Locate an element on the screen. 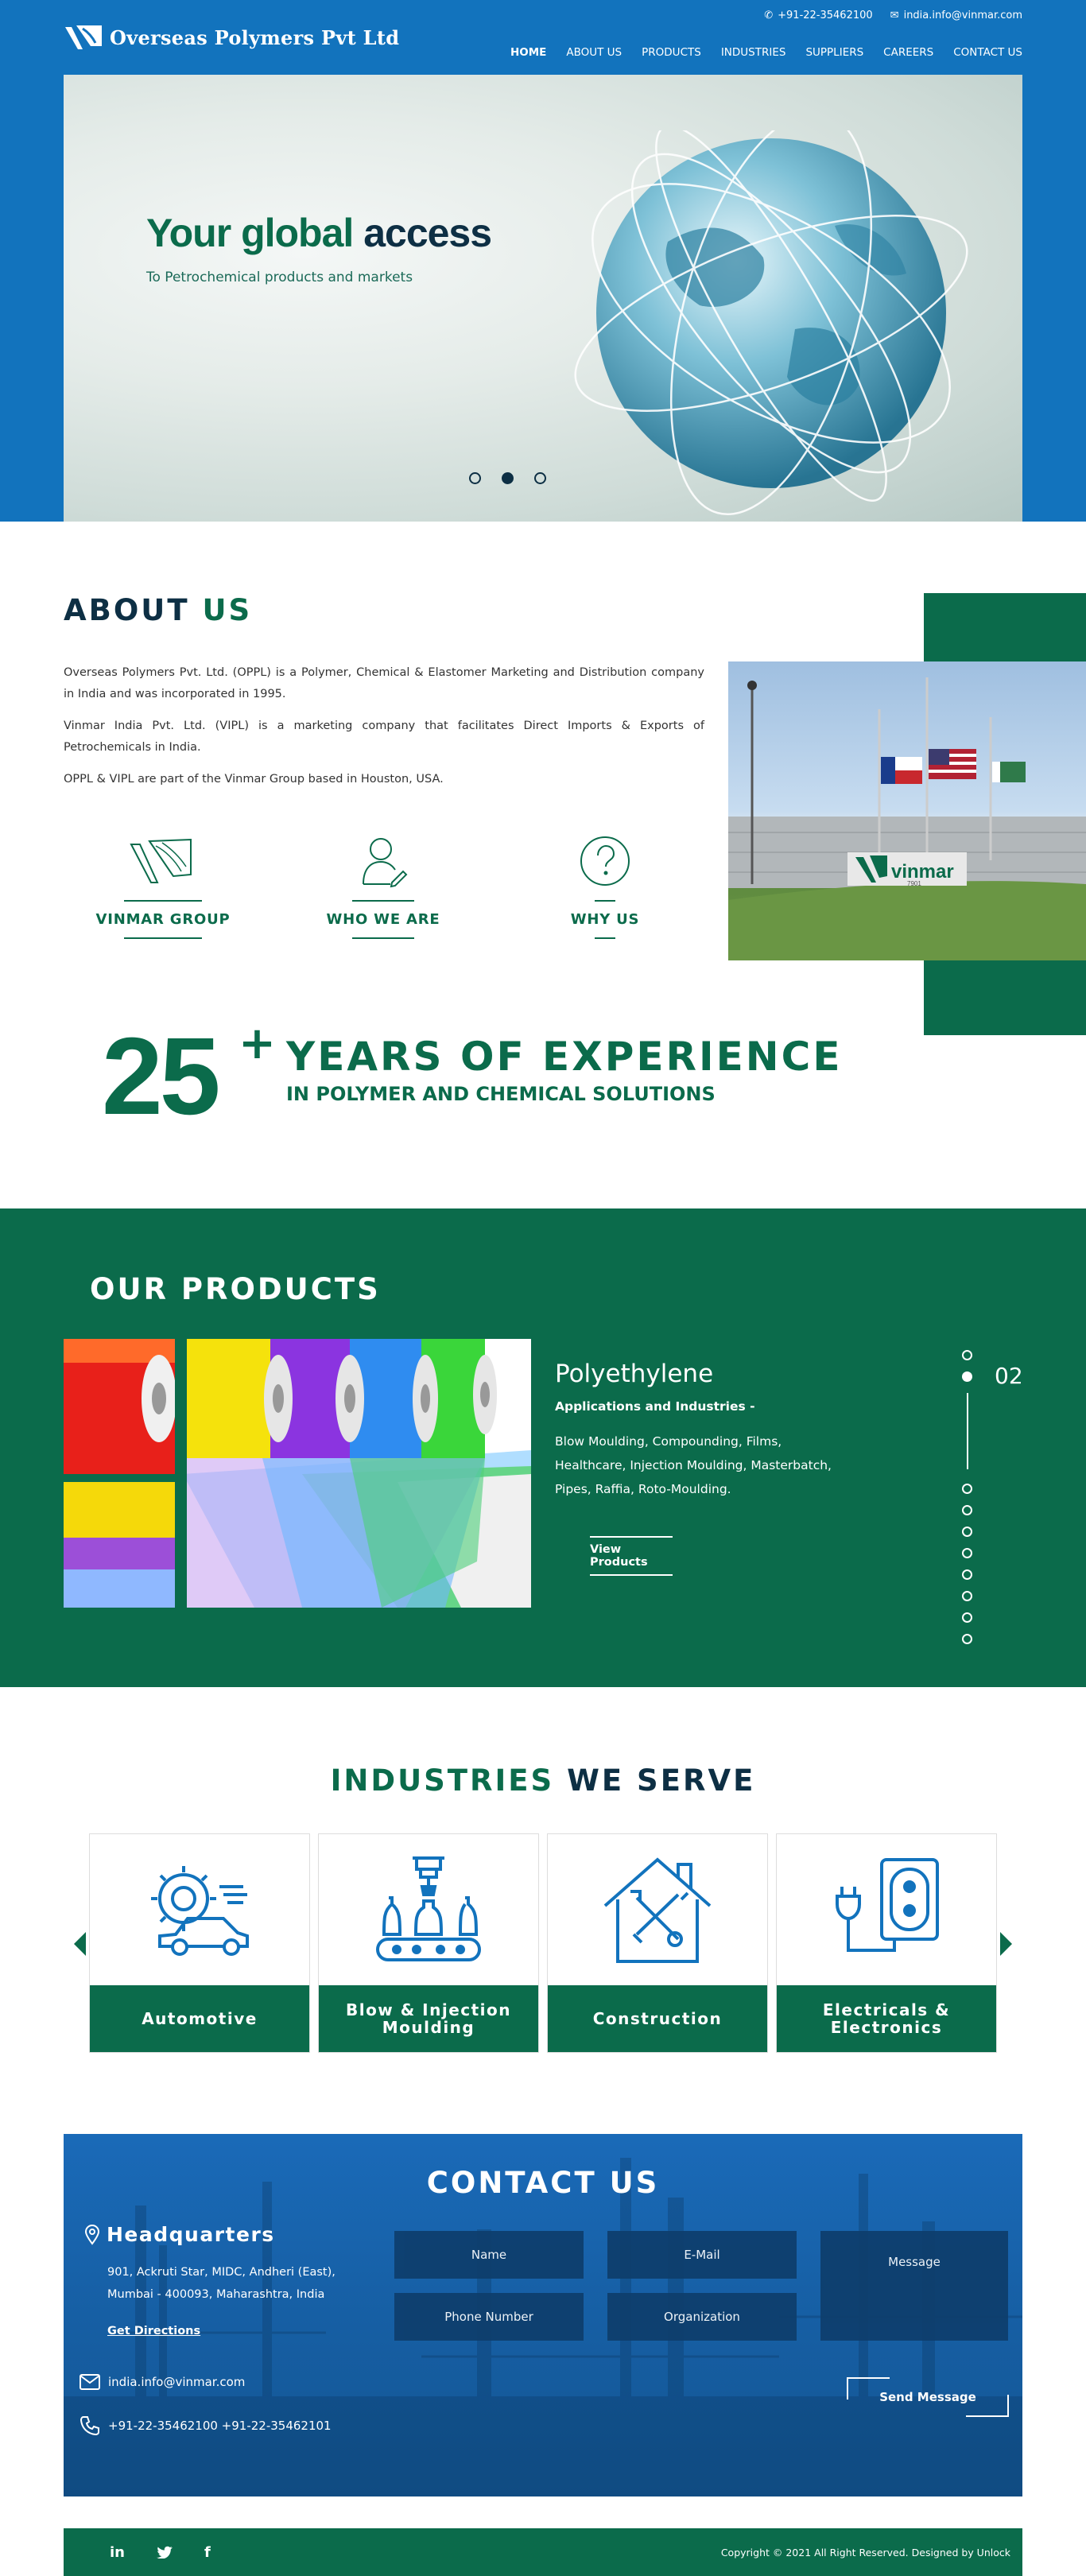  facebook-icon: f is located at coordinates (207, 2553).